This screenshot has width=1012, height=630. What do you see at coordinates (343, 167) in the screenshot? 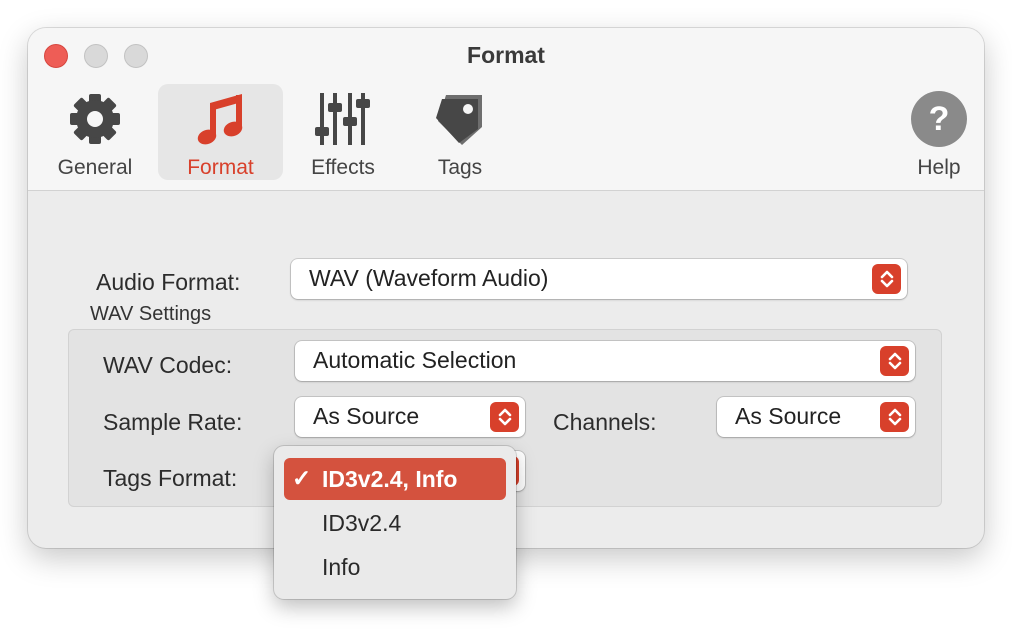
I see `toolbar-label-effects: Effects` at bounding box center [343, 167].